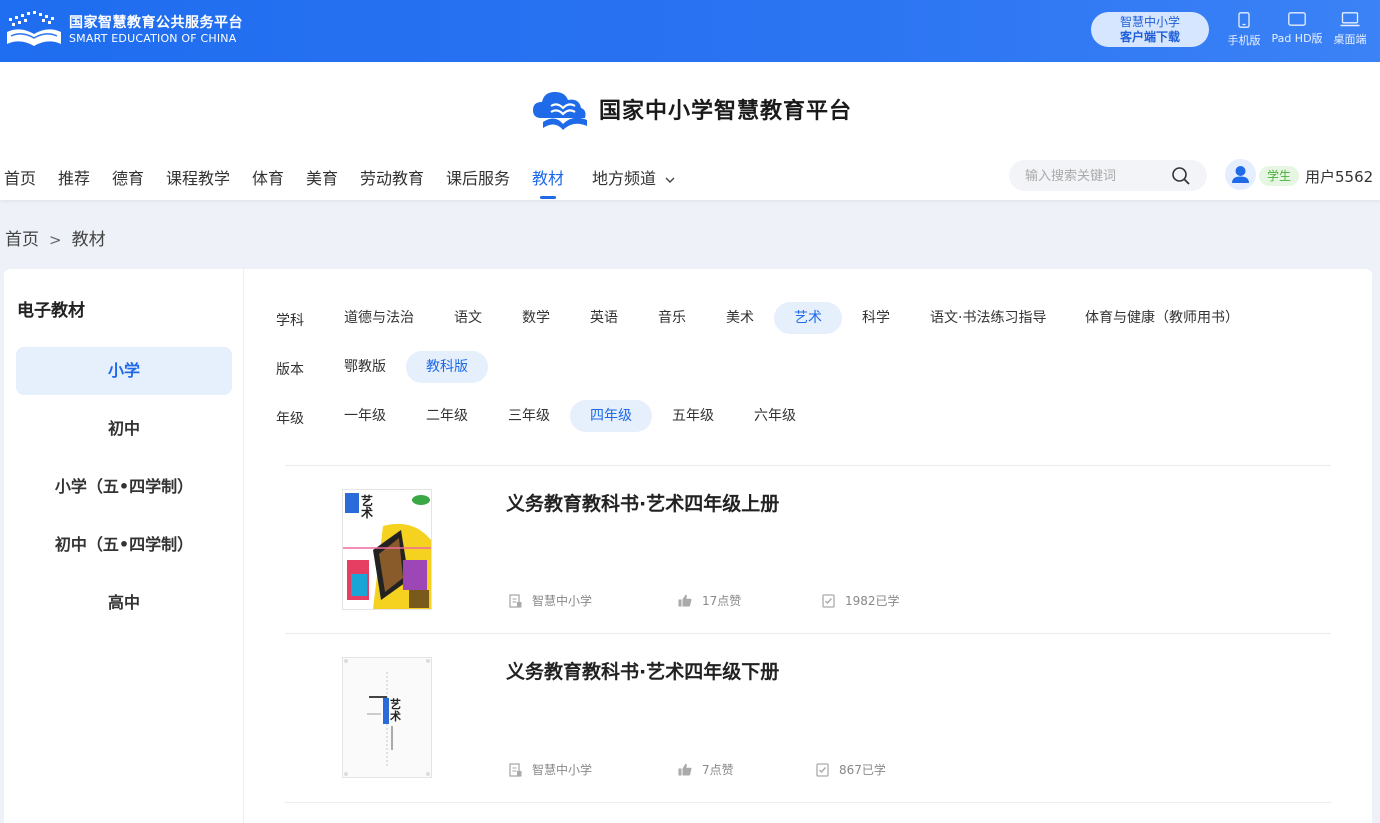  I want to click on nav-local-channel: 地方频道, so click(633, 177).